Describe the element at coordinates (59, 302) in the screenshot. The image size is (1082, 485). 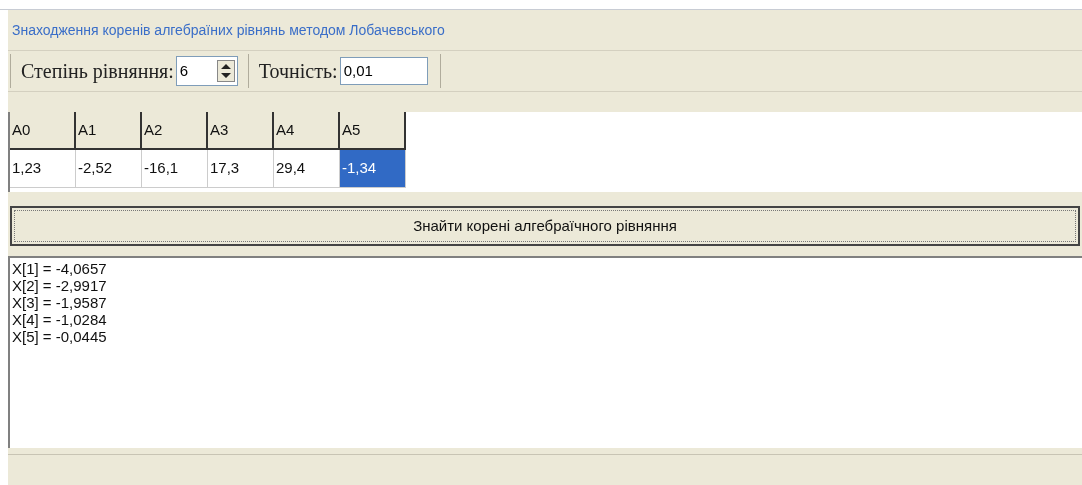
I see `result-line: X[3] = -1,9587` at that location.